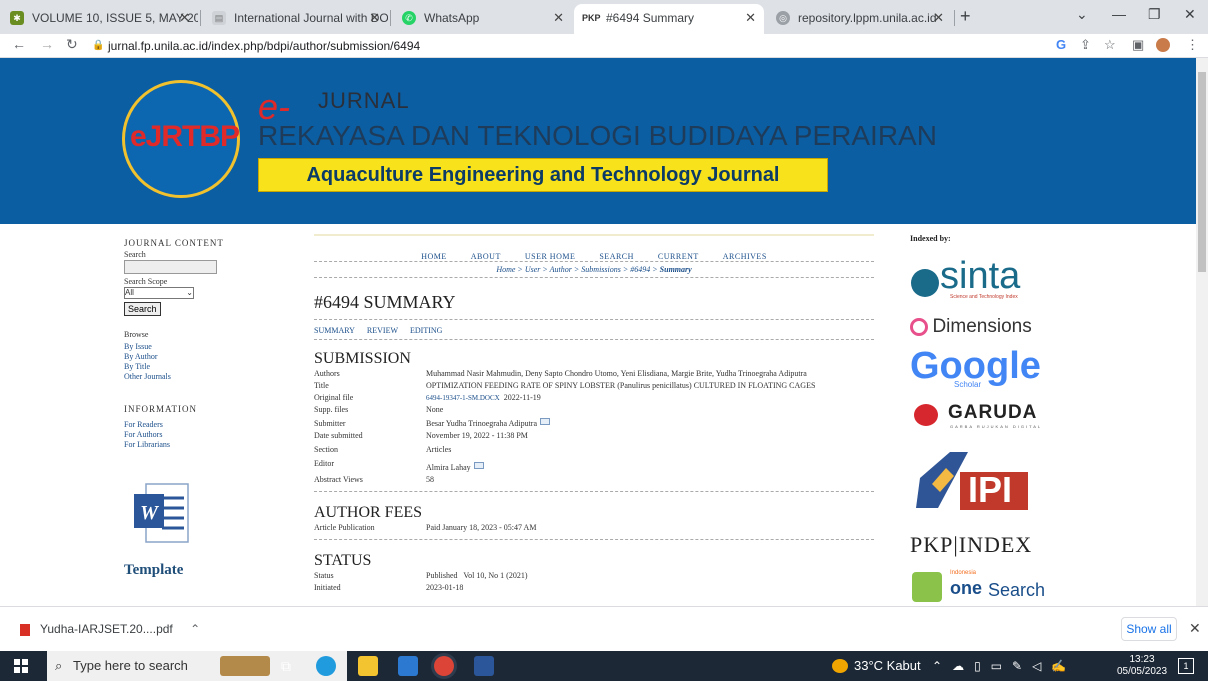 Image resolution: width=1208 pixels, height=681 pixels. What do you see at coordinates (1149, 629) in the screenshot?
I see `show-all-button: Show all` at bounding box center [1149, 629].